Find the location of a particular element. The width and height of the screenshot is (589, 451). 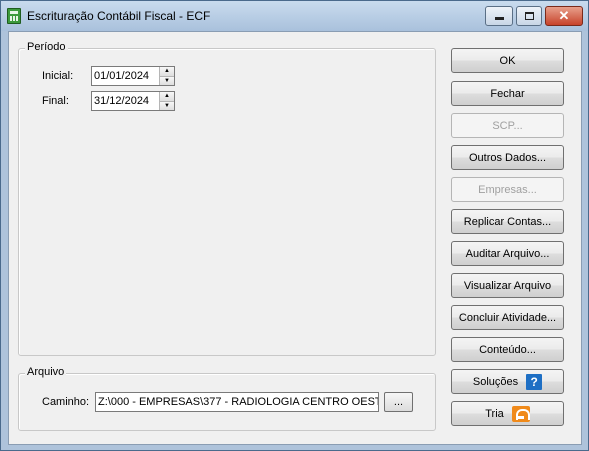

inicial-date-field: 01/01/2024 ▲ ▼ is located at coordinates (133, 76).